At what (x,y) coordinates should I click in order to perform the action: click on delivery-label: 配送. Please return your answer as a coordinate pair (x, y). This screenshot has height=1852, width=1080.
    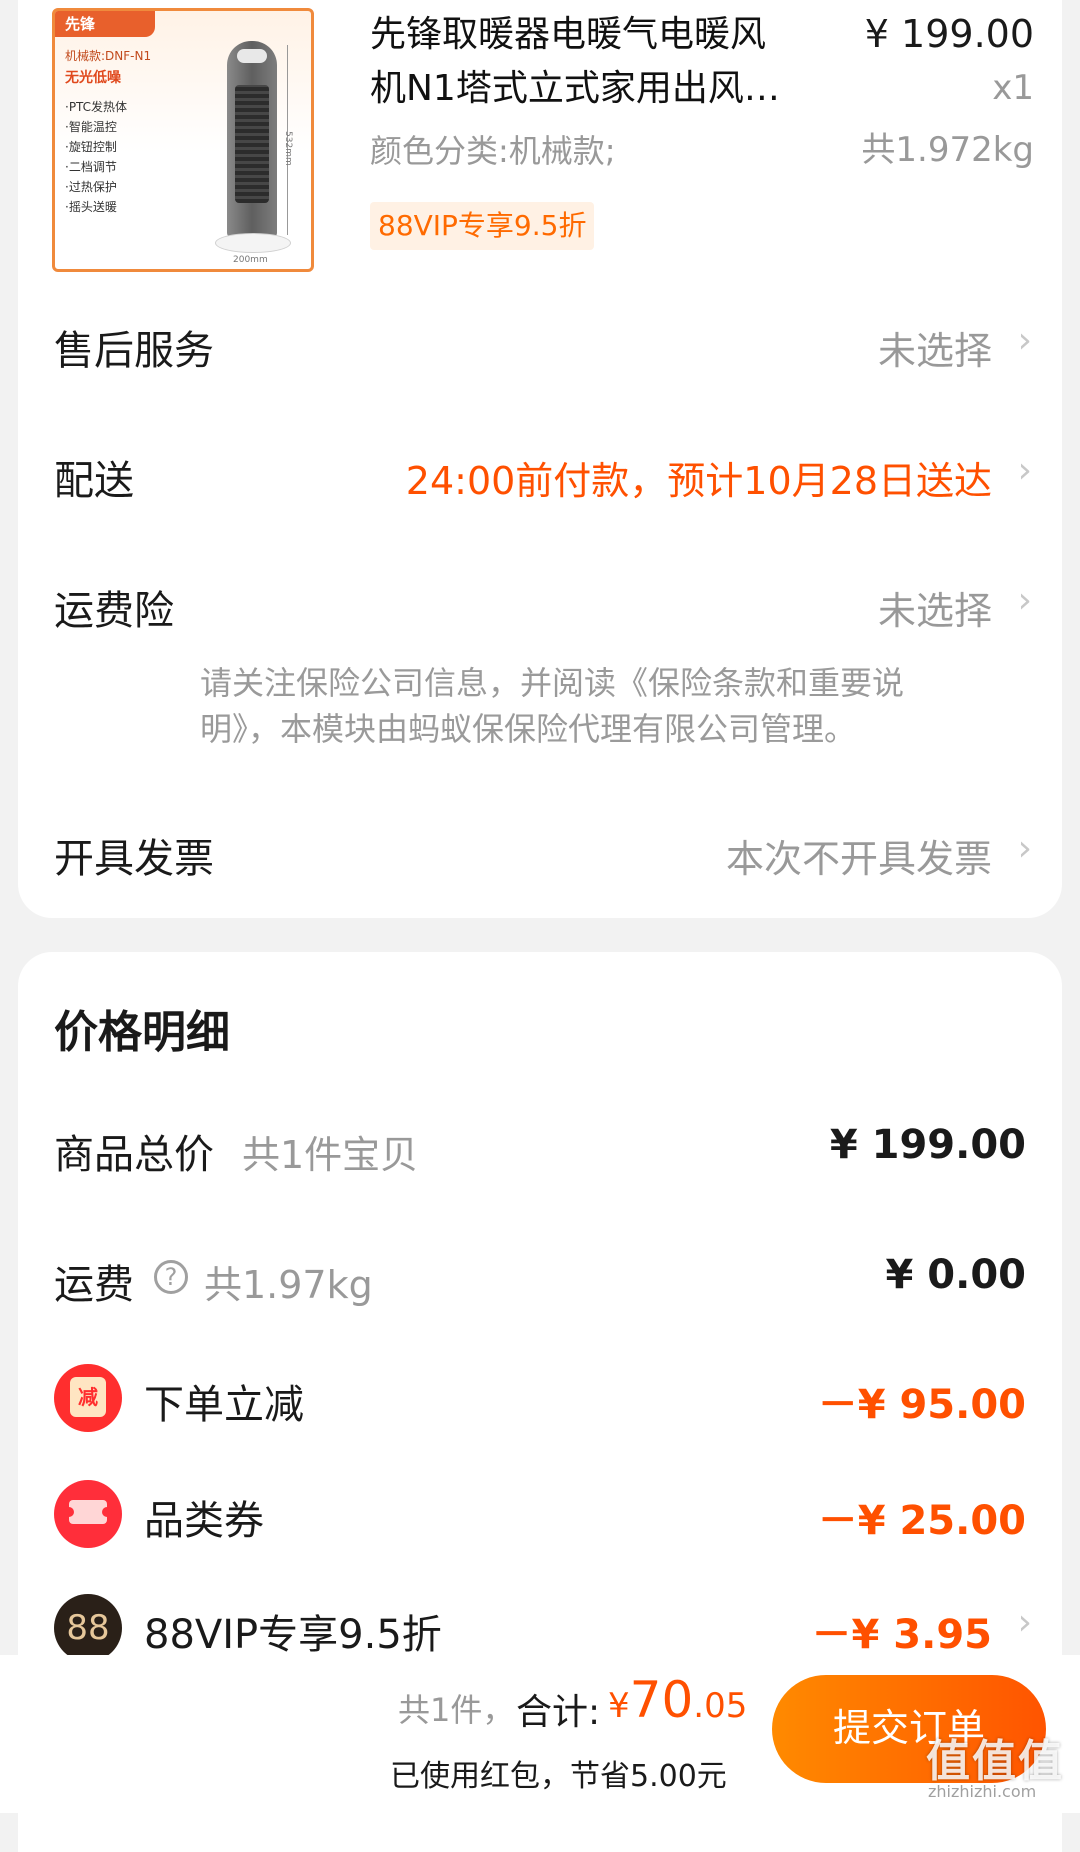
    Looking at the image, I should click on (94, 481).